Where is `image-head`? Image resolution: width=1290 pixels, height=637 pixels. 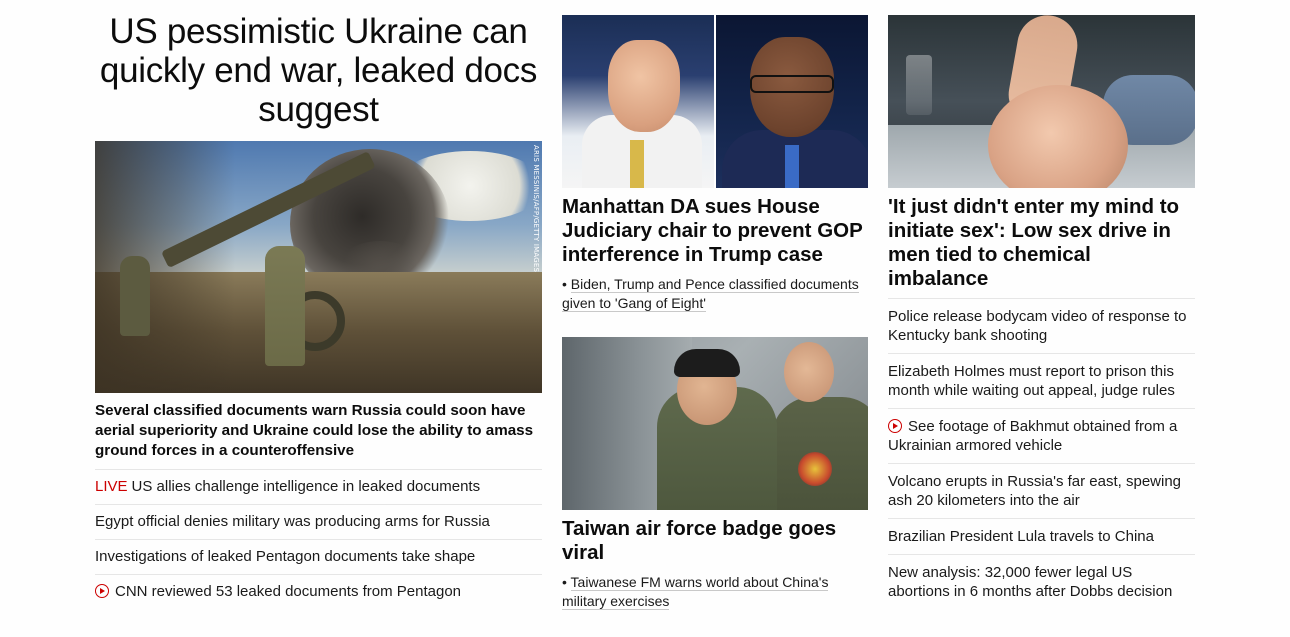
image-head is located at coordinates (809, 372).